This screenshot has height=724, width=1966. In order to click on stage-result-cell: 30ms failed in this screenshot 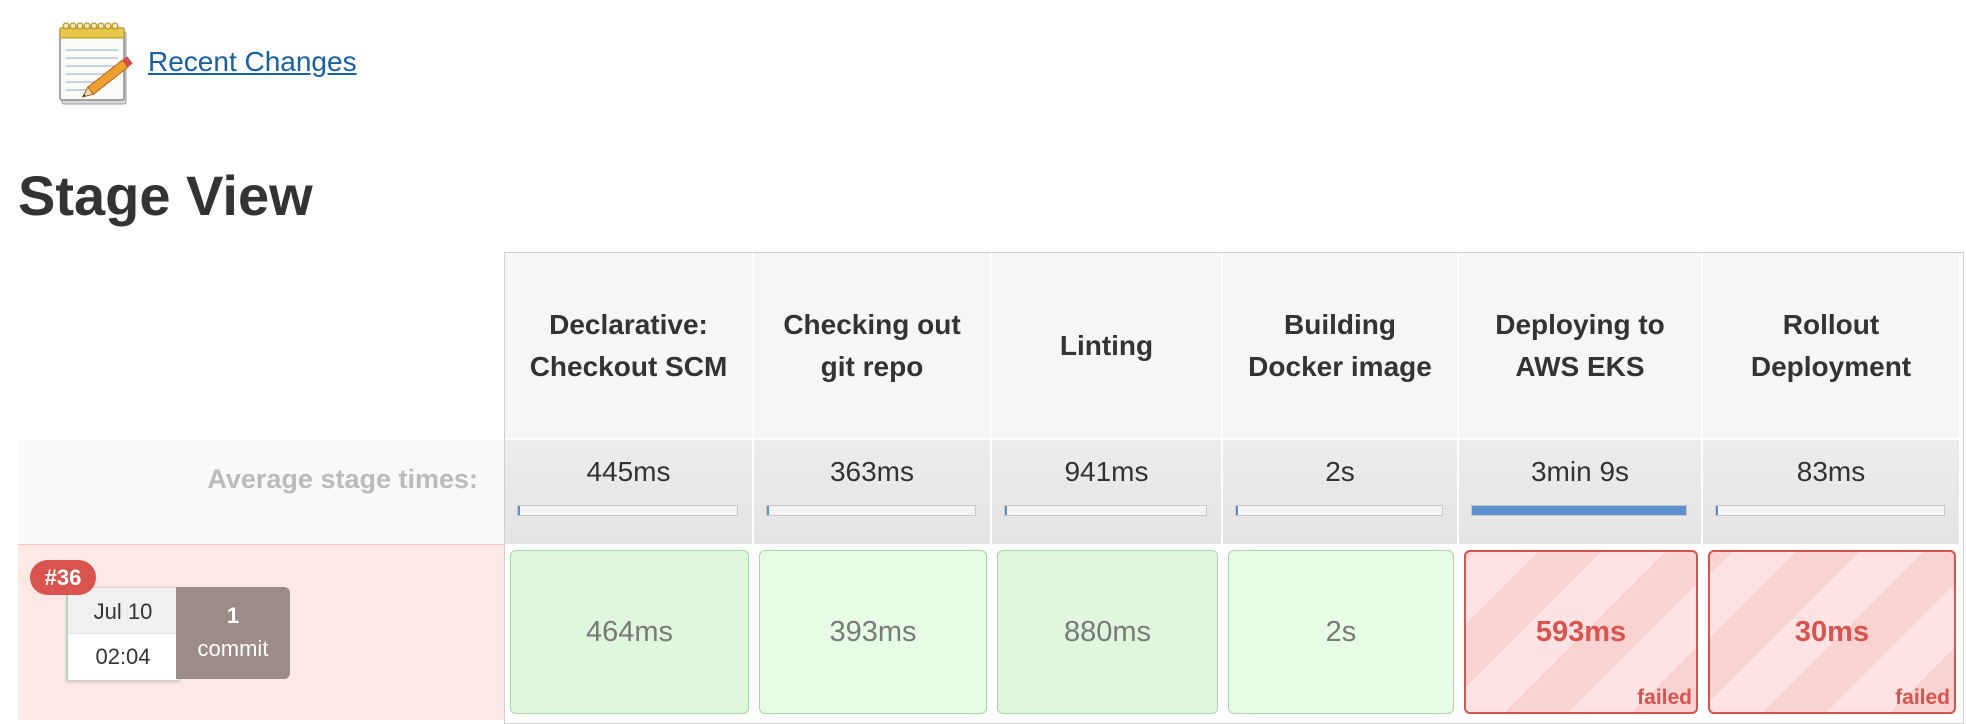, I will do `click(1832, 632)`.